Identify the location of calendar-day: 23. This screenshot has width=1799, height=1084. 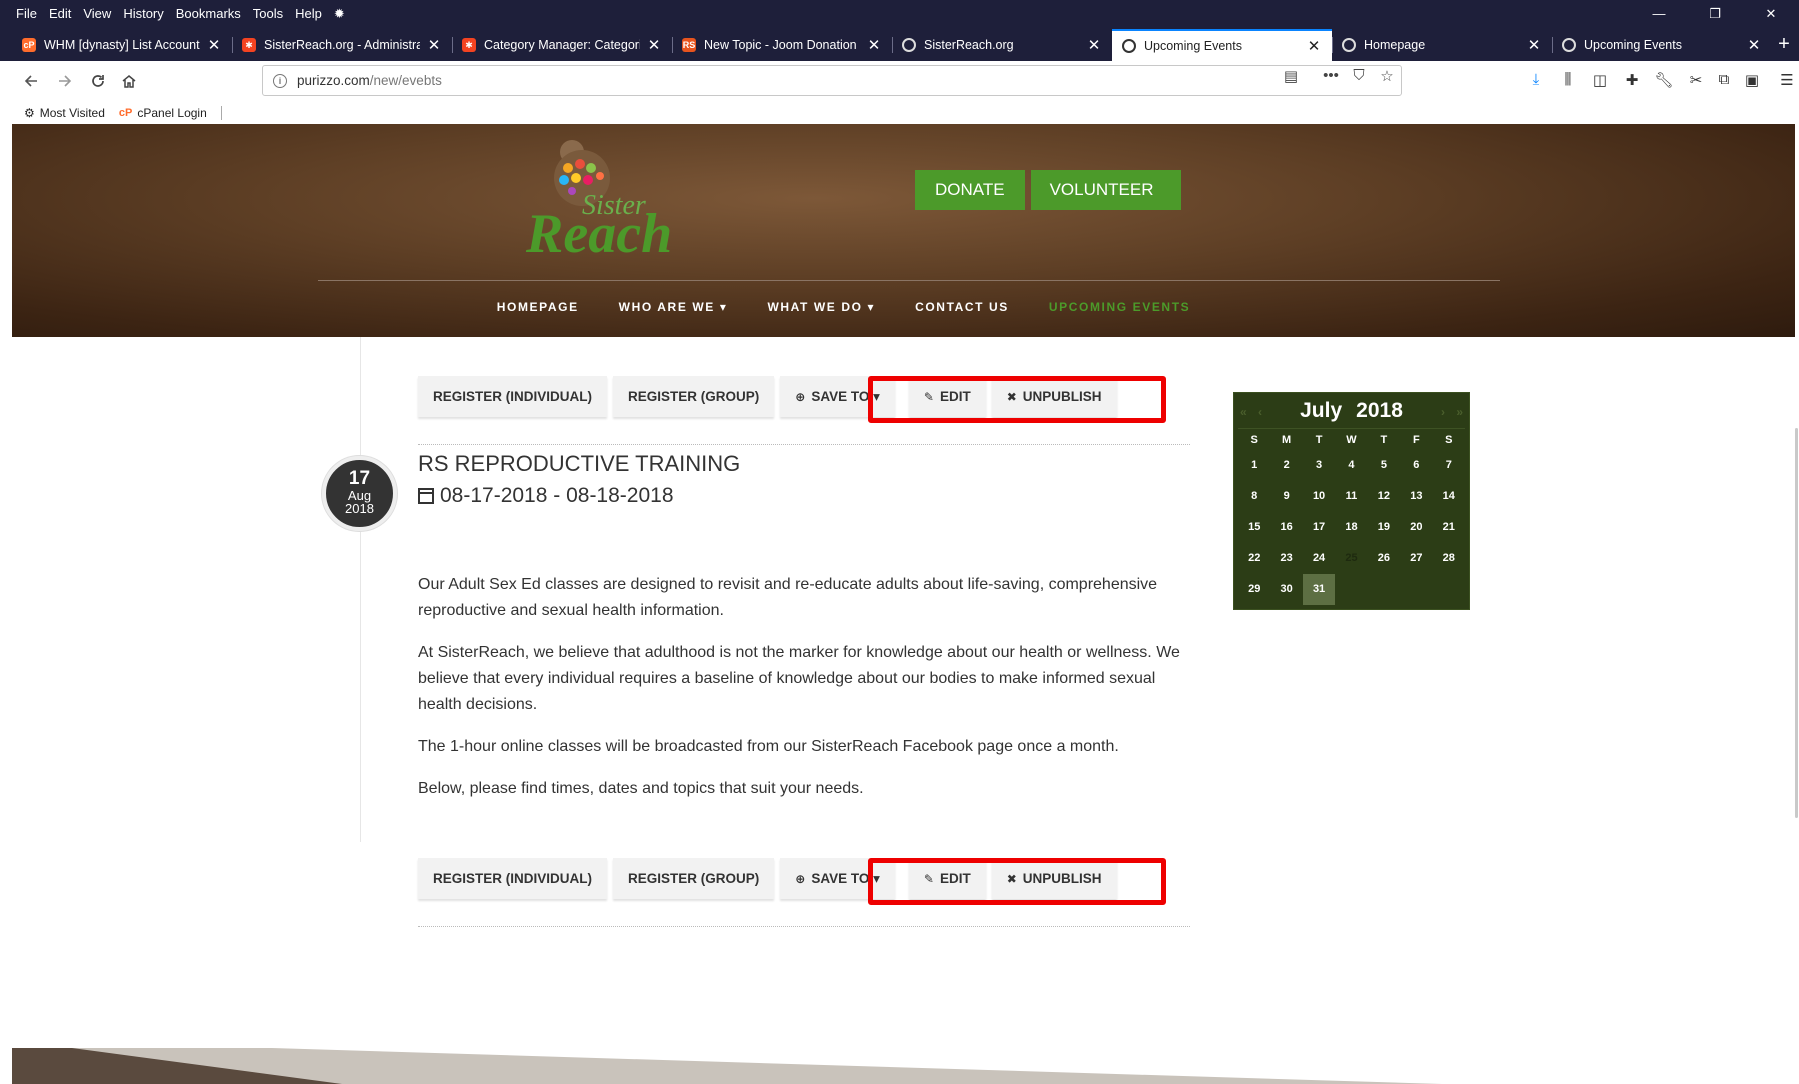
(1286, 558).